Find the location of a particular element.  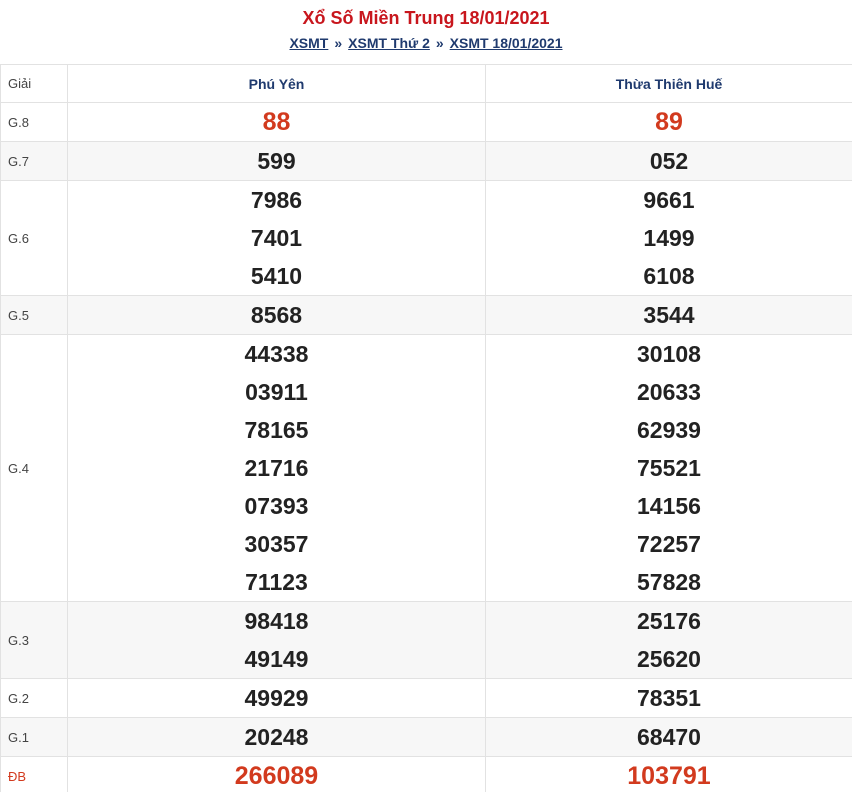

prize-cell-phu-yen: 8568 is located at coordinates (276, 315).